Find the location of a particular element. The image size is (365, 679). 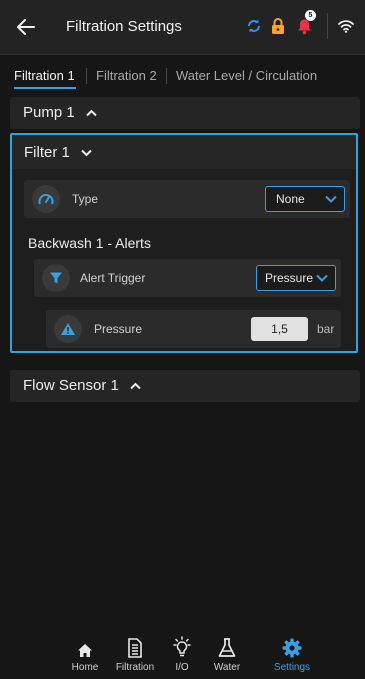

nav-settings: Settings is located at coordinates (292, 654).